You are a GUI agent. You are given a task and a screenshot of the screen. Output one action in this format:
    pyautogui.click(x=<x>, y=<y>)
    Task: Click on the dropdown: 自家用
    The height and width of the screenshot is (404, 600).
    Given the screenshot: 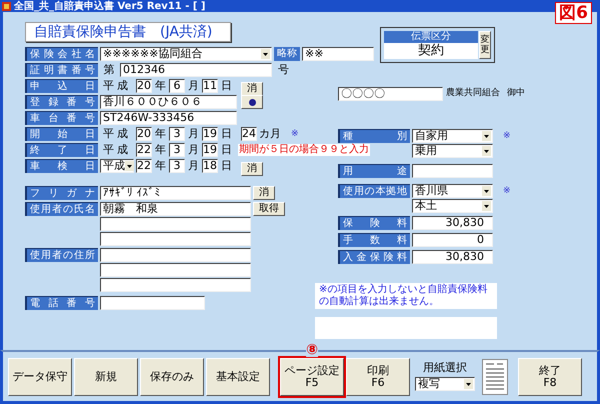 What is the action you would take?
    pyautogui.click(x=452, y=136)
    